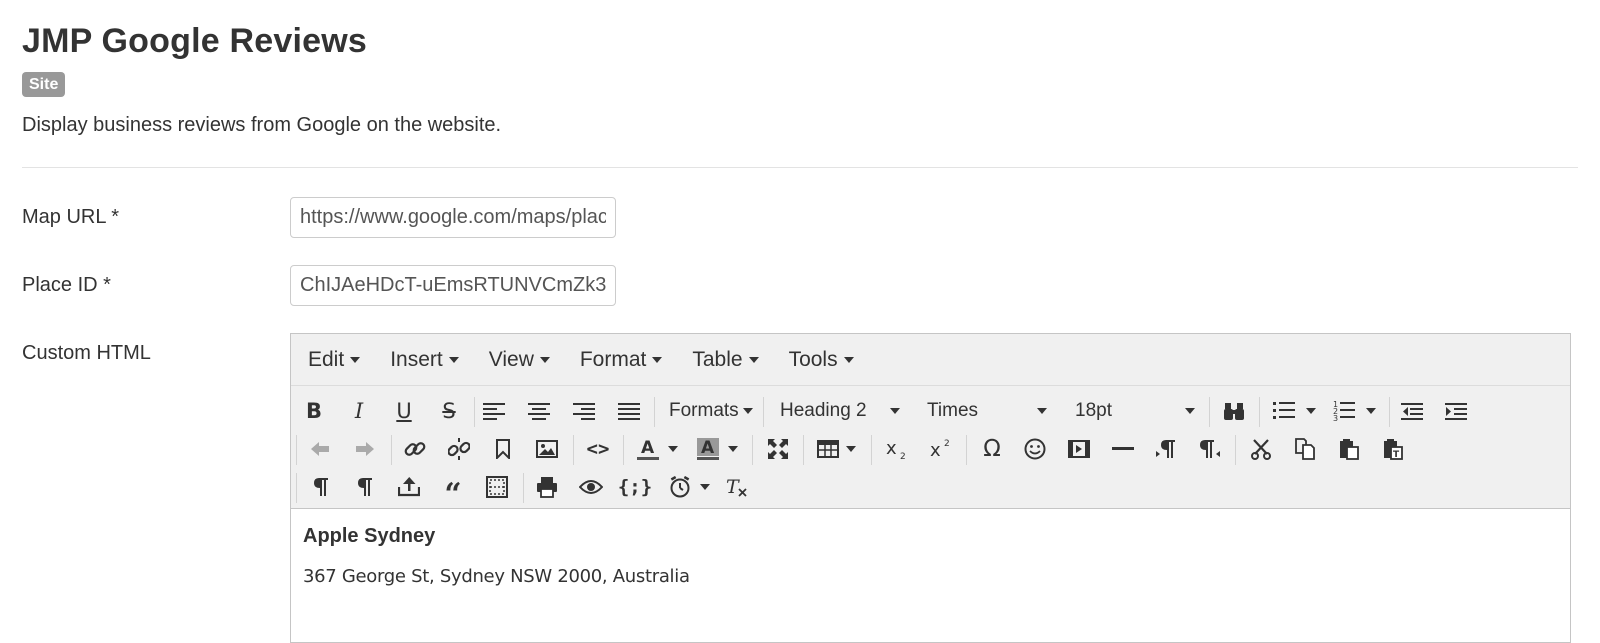  Describe the element at coordinates (334, 360) in the screenshot. I see `menu-edit: Edit` at that location.